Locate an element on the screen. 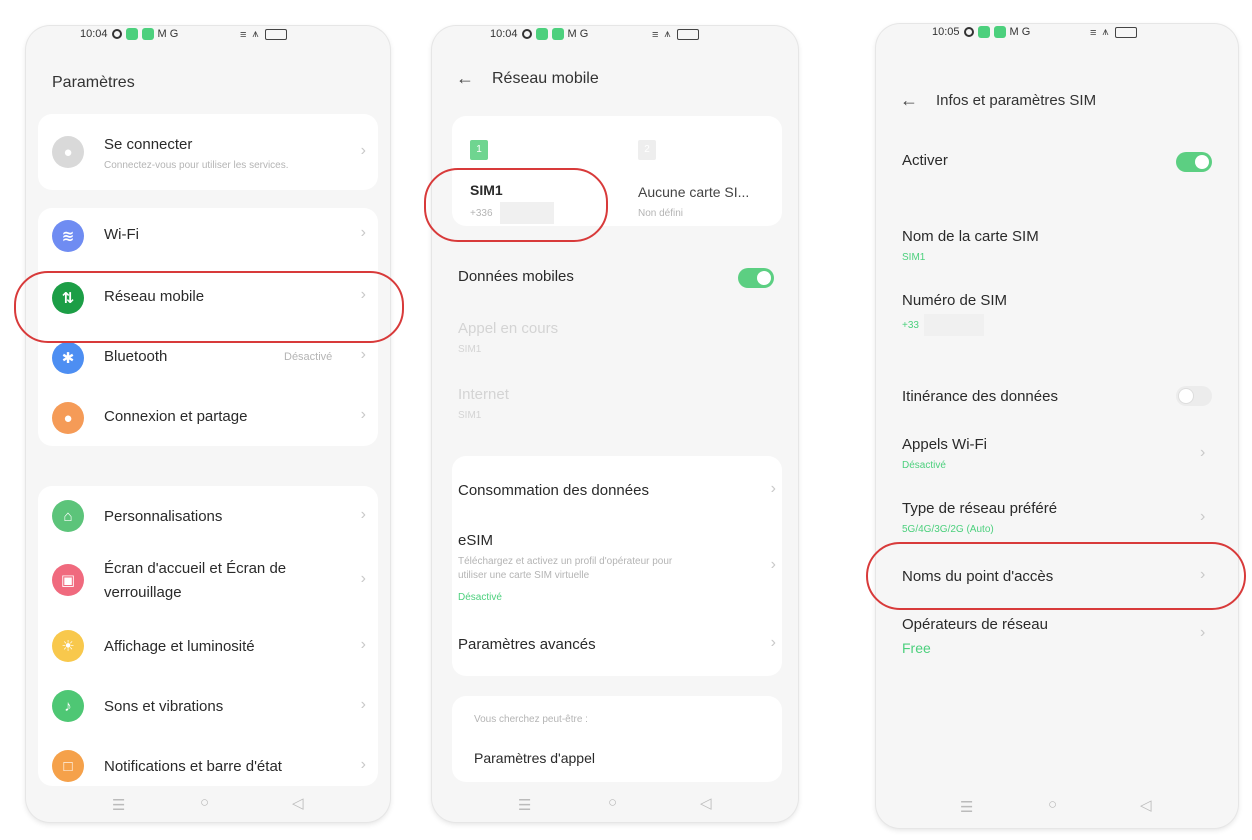  suggestion-heading: Vous cherchez peut-être : is located at coordinates (531, 719).